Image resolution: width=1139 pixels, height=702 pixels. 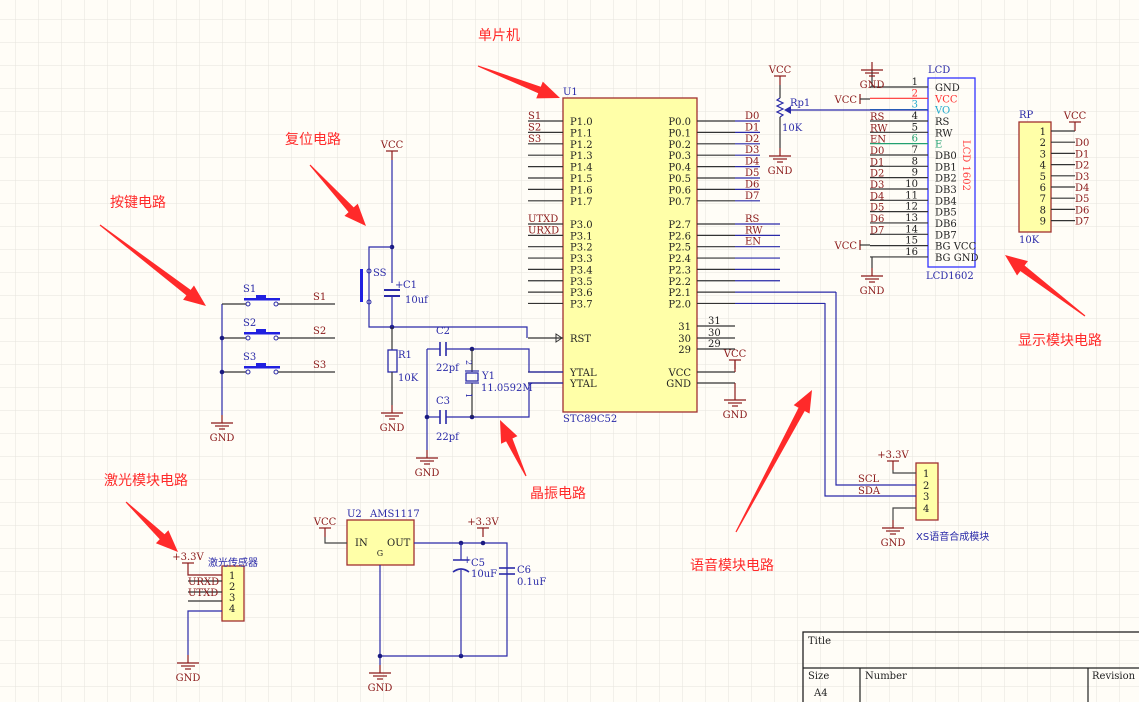 What do you see at coordinates (886, 676) in the screenshot?
I see `title-block-number: Number` at bounding box center [886, 676].